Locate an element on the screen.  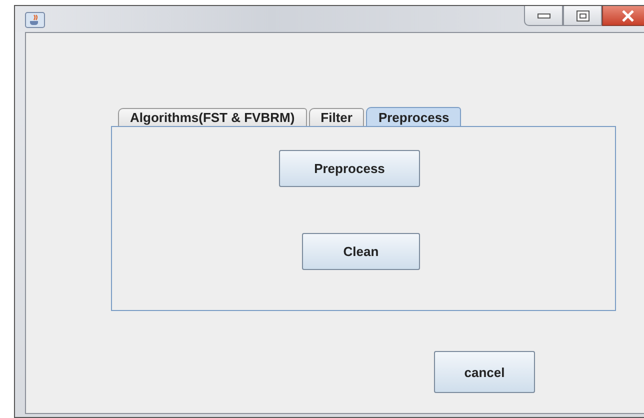
close-icon is located at coordinates (628, 16).